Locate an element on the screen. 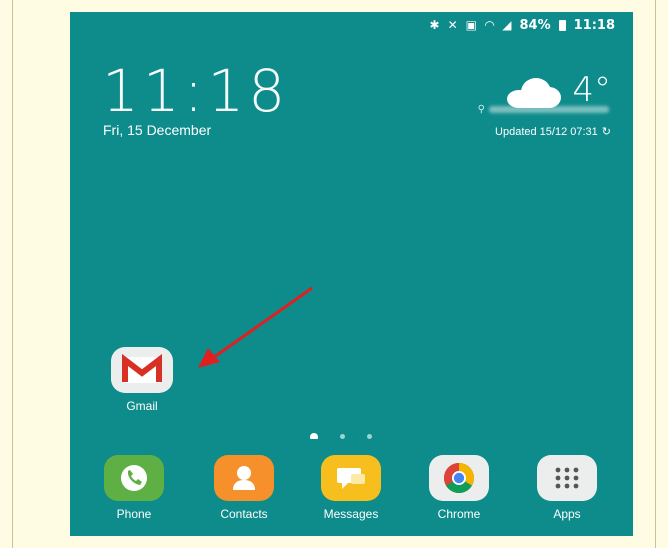 This screenshot has width=668, height=548. phone-label: Phone is located at coordinates (134, 514).